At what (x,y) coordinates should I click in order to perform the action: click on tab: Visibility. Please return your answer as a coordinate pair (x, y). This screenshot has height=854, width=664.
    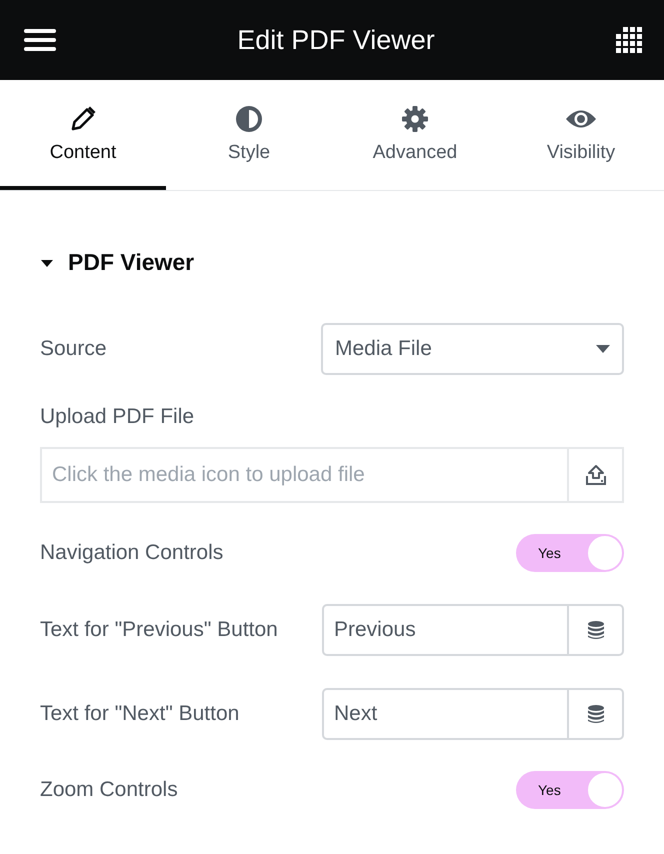
    Looking at the image, I should click on (581, 135).